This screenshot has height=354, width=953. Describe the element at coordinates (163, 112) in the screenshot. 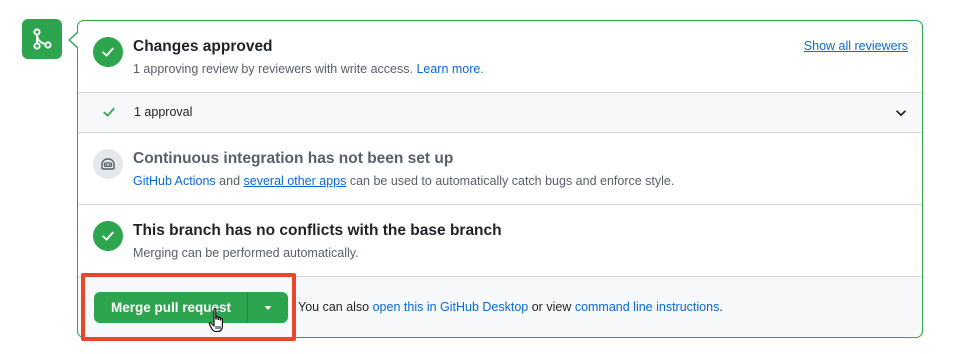

I see `approvals-label: 1 approval` at that location.